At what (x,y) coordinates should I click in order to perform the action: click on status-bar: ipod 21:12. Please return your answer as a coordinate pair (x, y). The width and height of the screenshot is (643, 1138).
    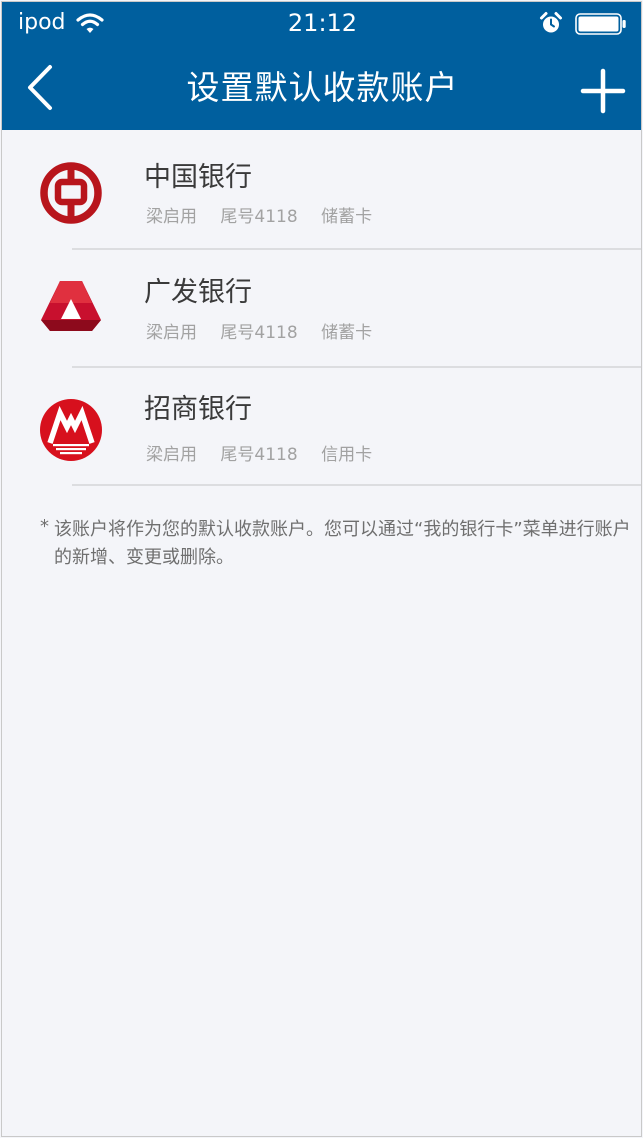
    Looking at the image, I should click on (321, 24).